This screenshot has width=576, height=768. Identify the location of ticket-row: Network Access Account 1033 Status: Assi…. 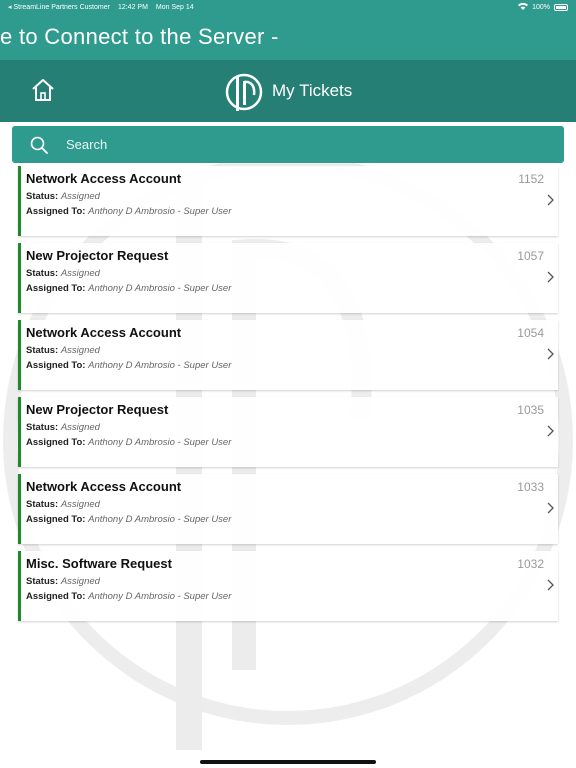
(288, 509).